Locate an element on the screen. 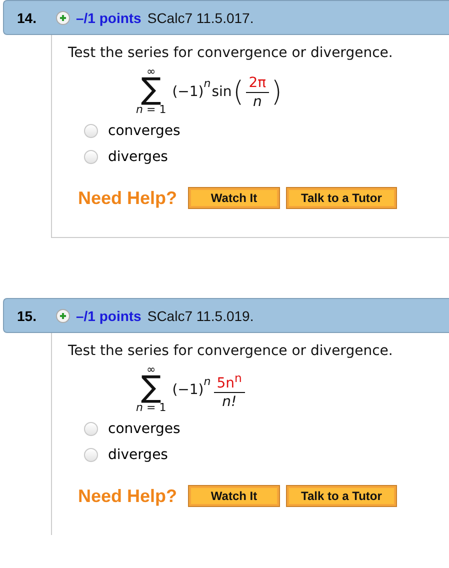 The height and width of the screenshot is (568, 449). question-number: 14. is located at coordinates (27, 18).